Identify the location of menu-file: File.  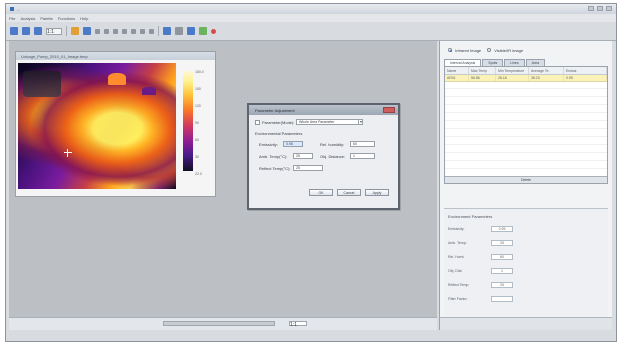
(12, 18).